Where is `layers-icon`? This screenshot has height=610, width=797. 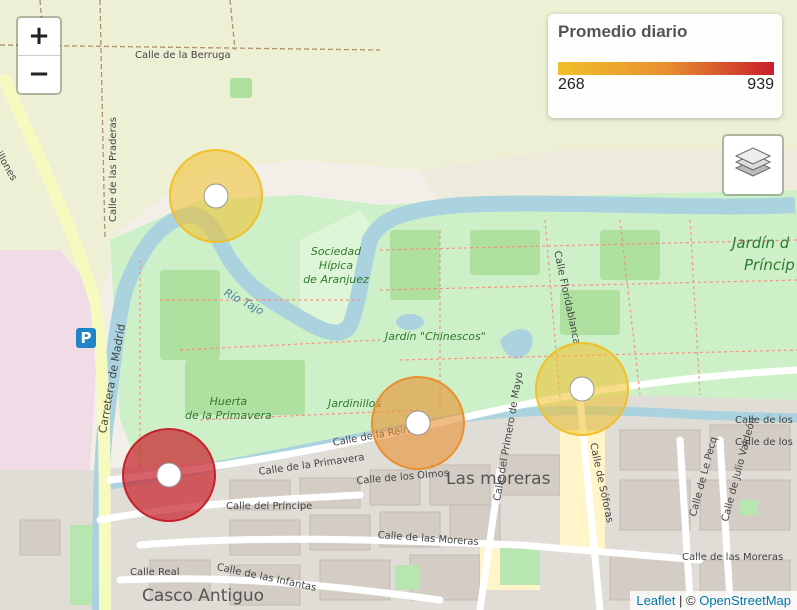 layers-icon is located at coordinates (753, 162).